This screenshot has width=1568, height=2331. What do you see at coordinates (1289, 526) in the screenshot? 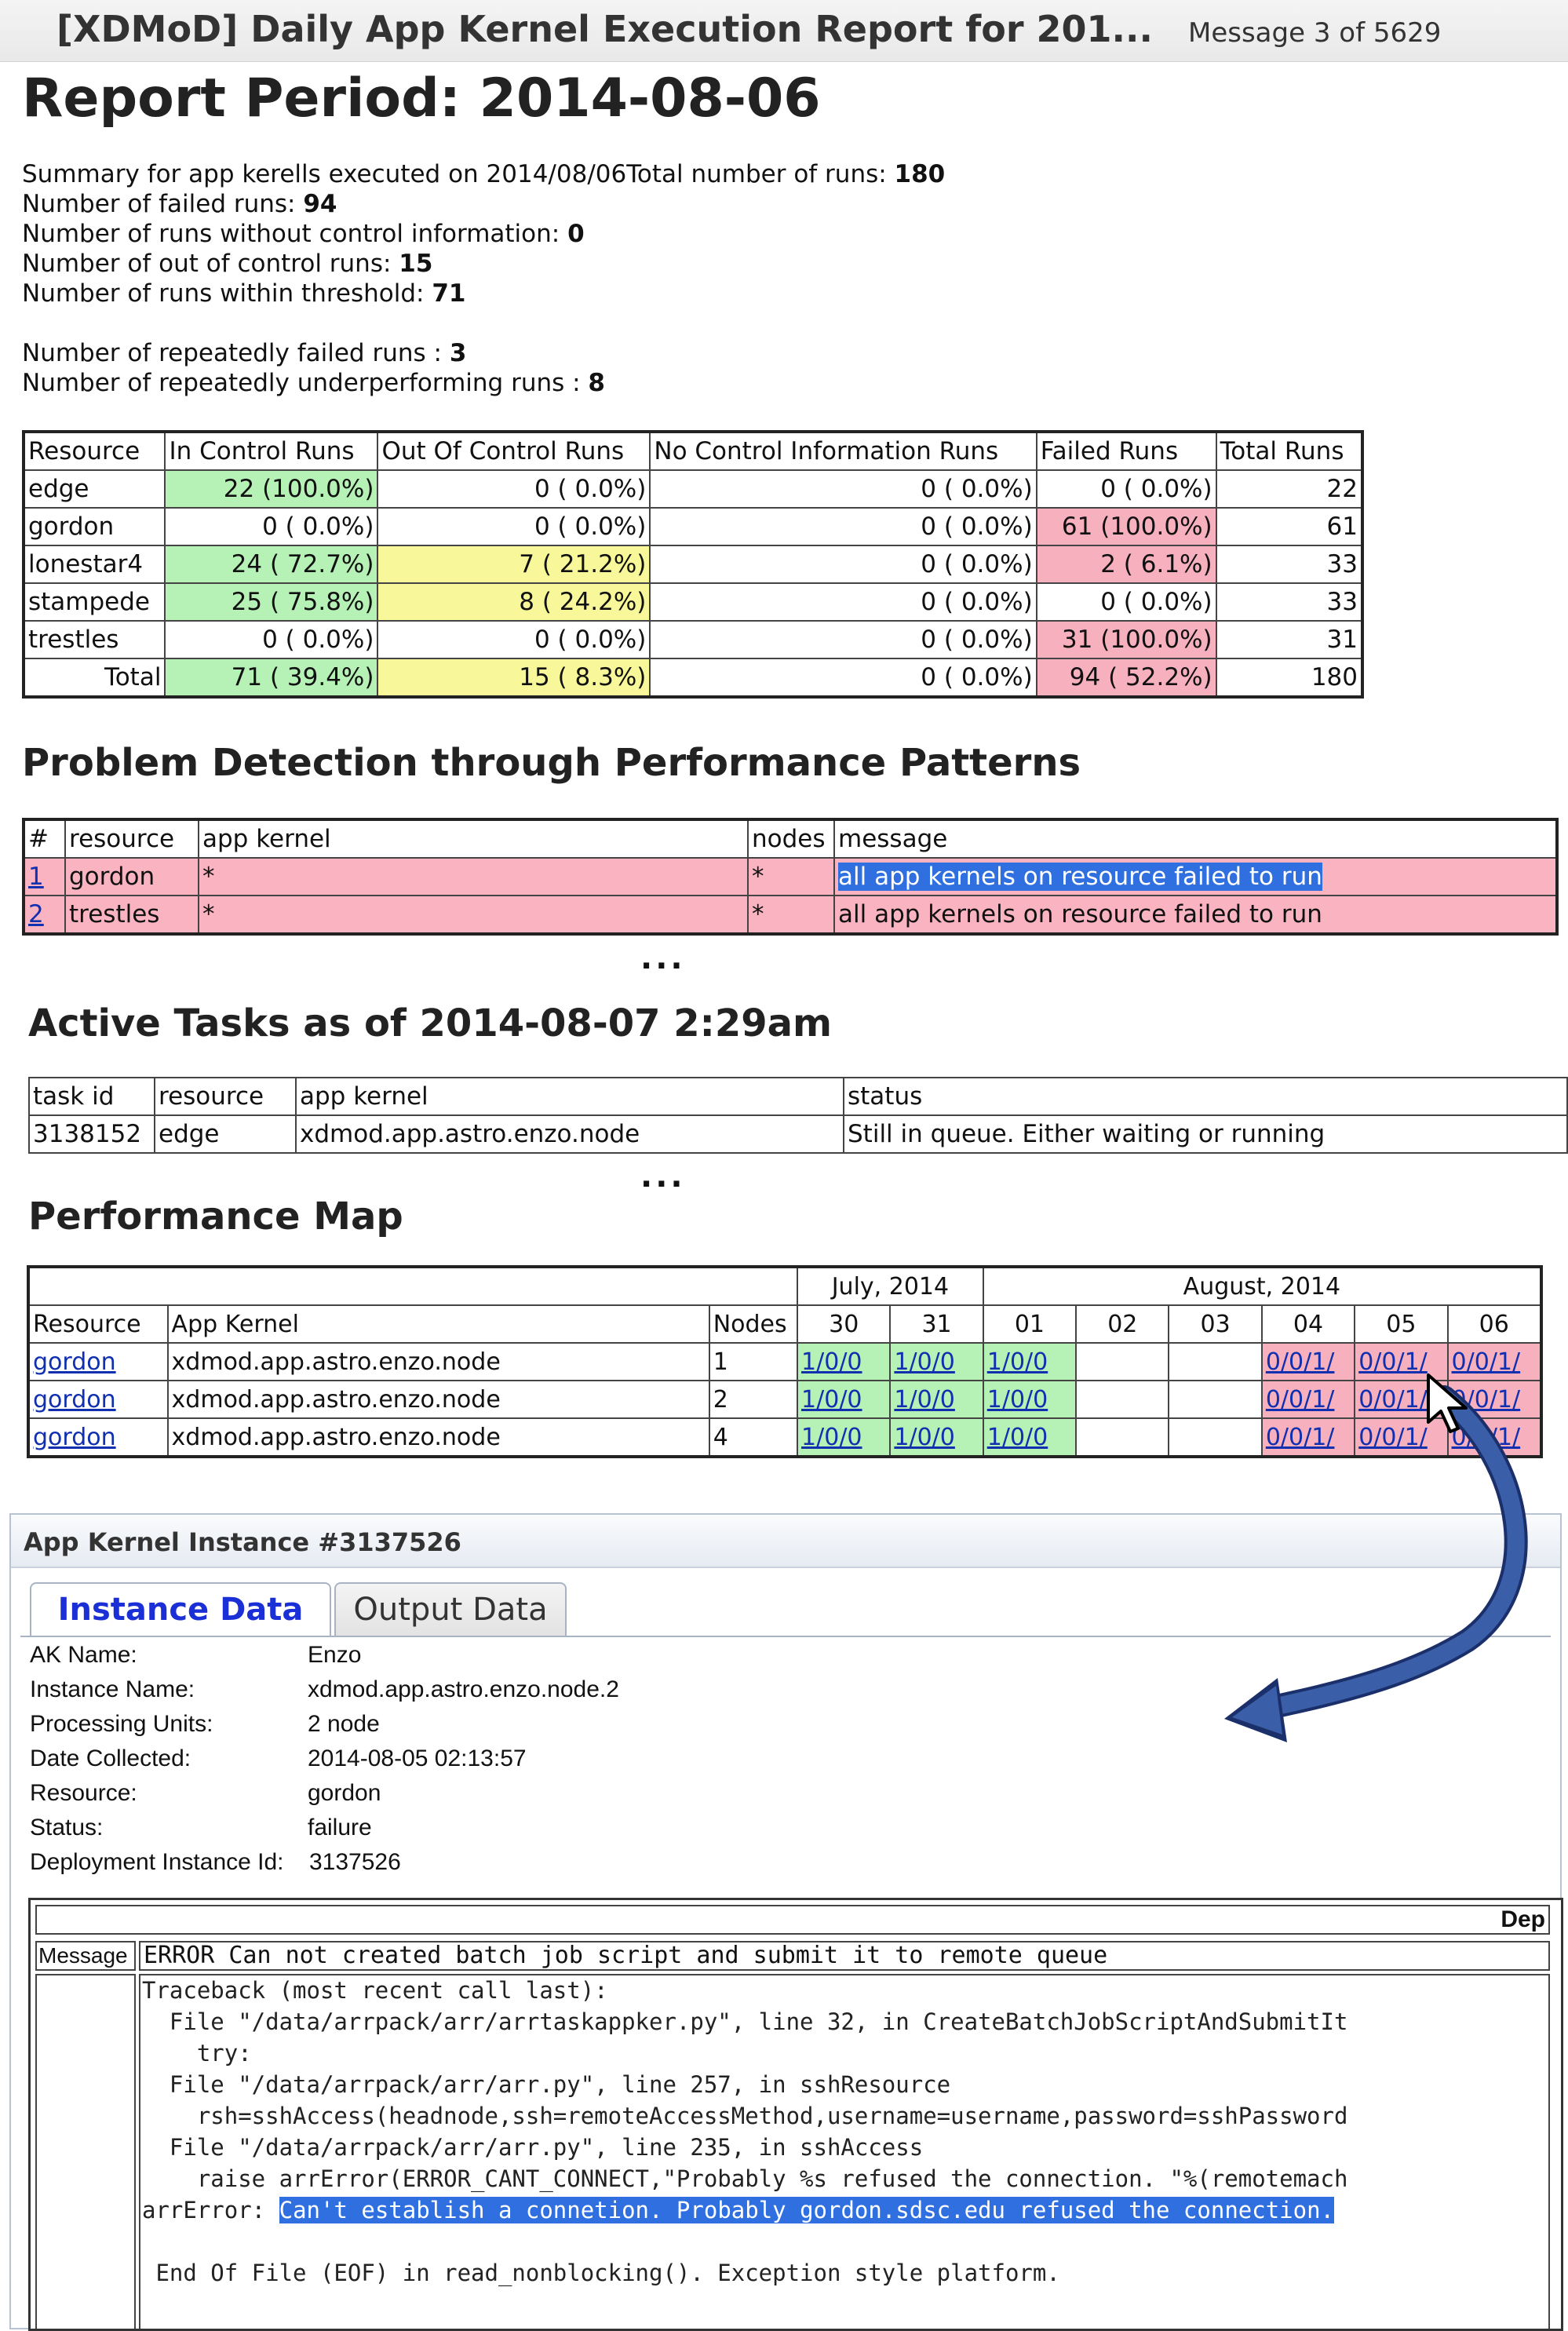
I see `total-cell: 61` at bounding box center [1289, 526].